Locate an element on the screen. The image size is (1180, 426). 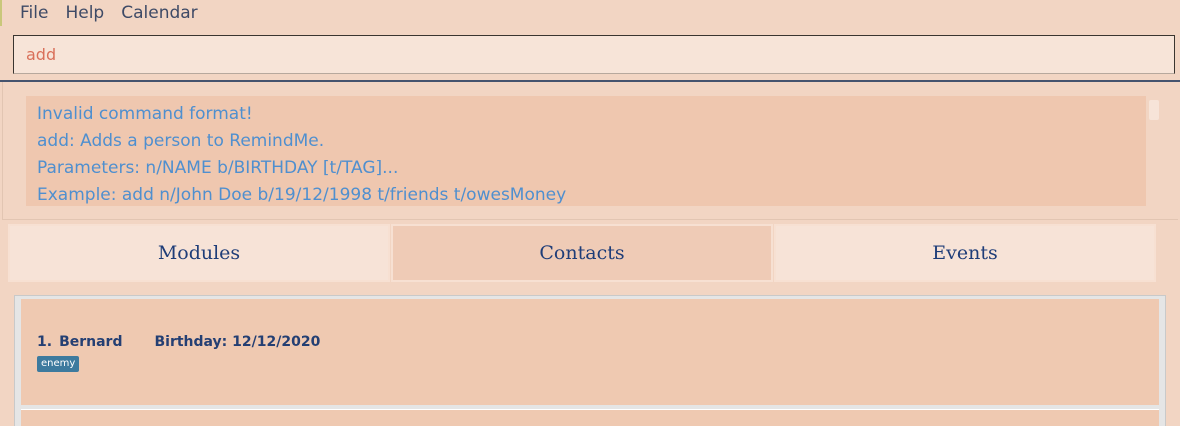
tab-modules-label: Modules is located at coordinates (199, 253).